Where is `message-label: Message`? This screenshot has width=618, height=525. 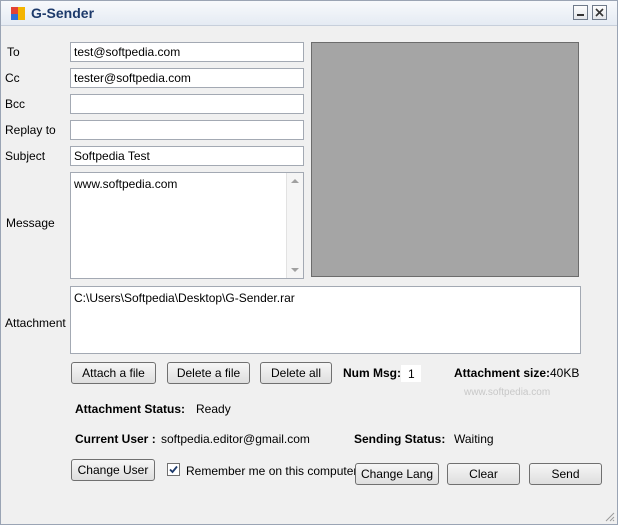
message-label: Message is located at coordinates (30, 223).